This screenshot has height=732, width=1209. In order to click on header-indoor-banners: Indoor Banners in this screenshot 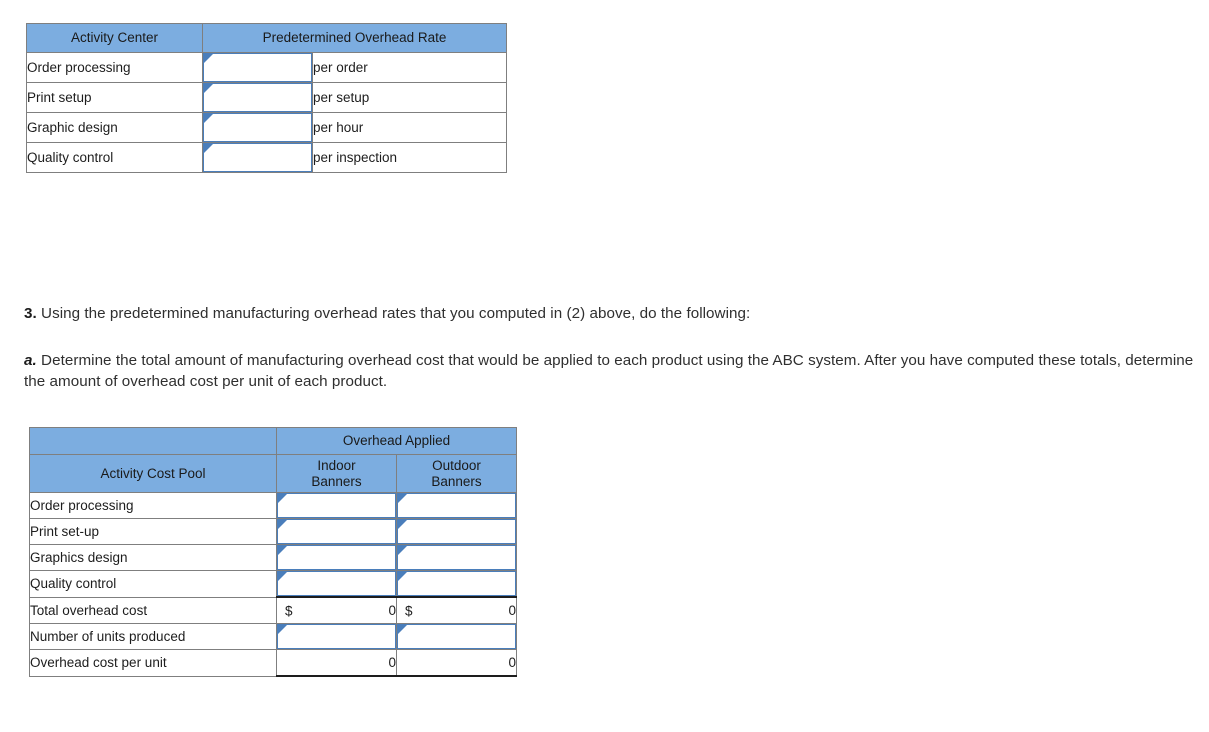, I will do `click(336, 473)`.